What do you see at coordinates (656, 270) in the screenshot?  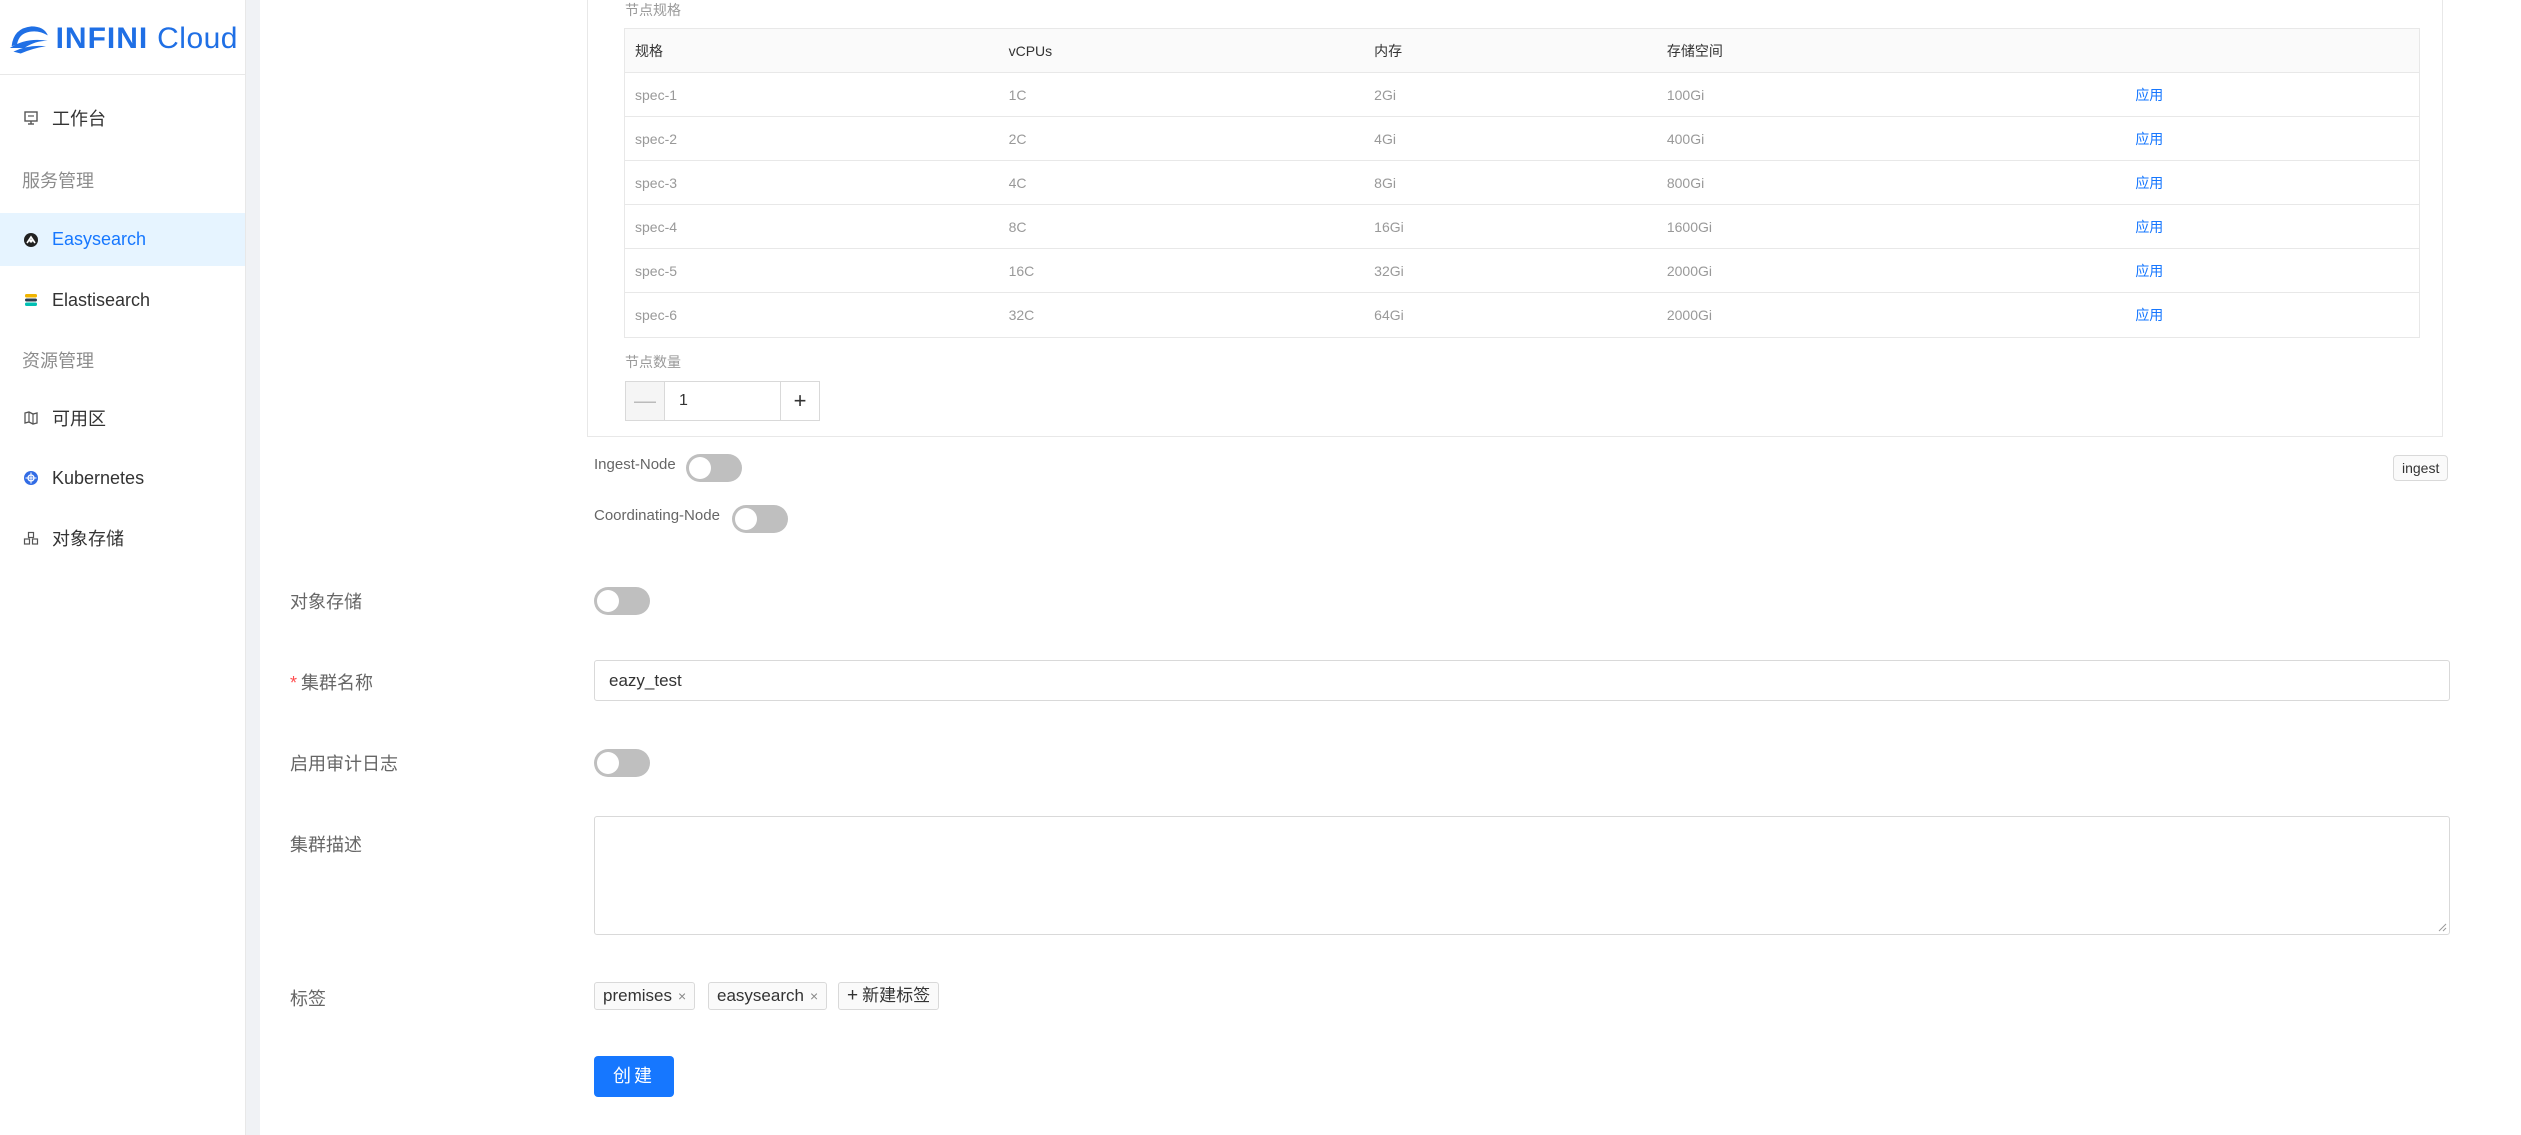 I see `cell-spec: spec-5` at bounding box center [656, 270].